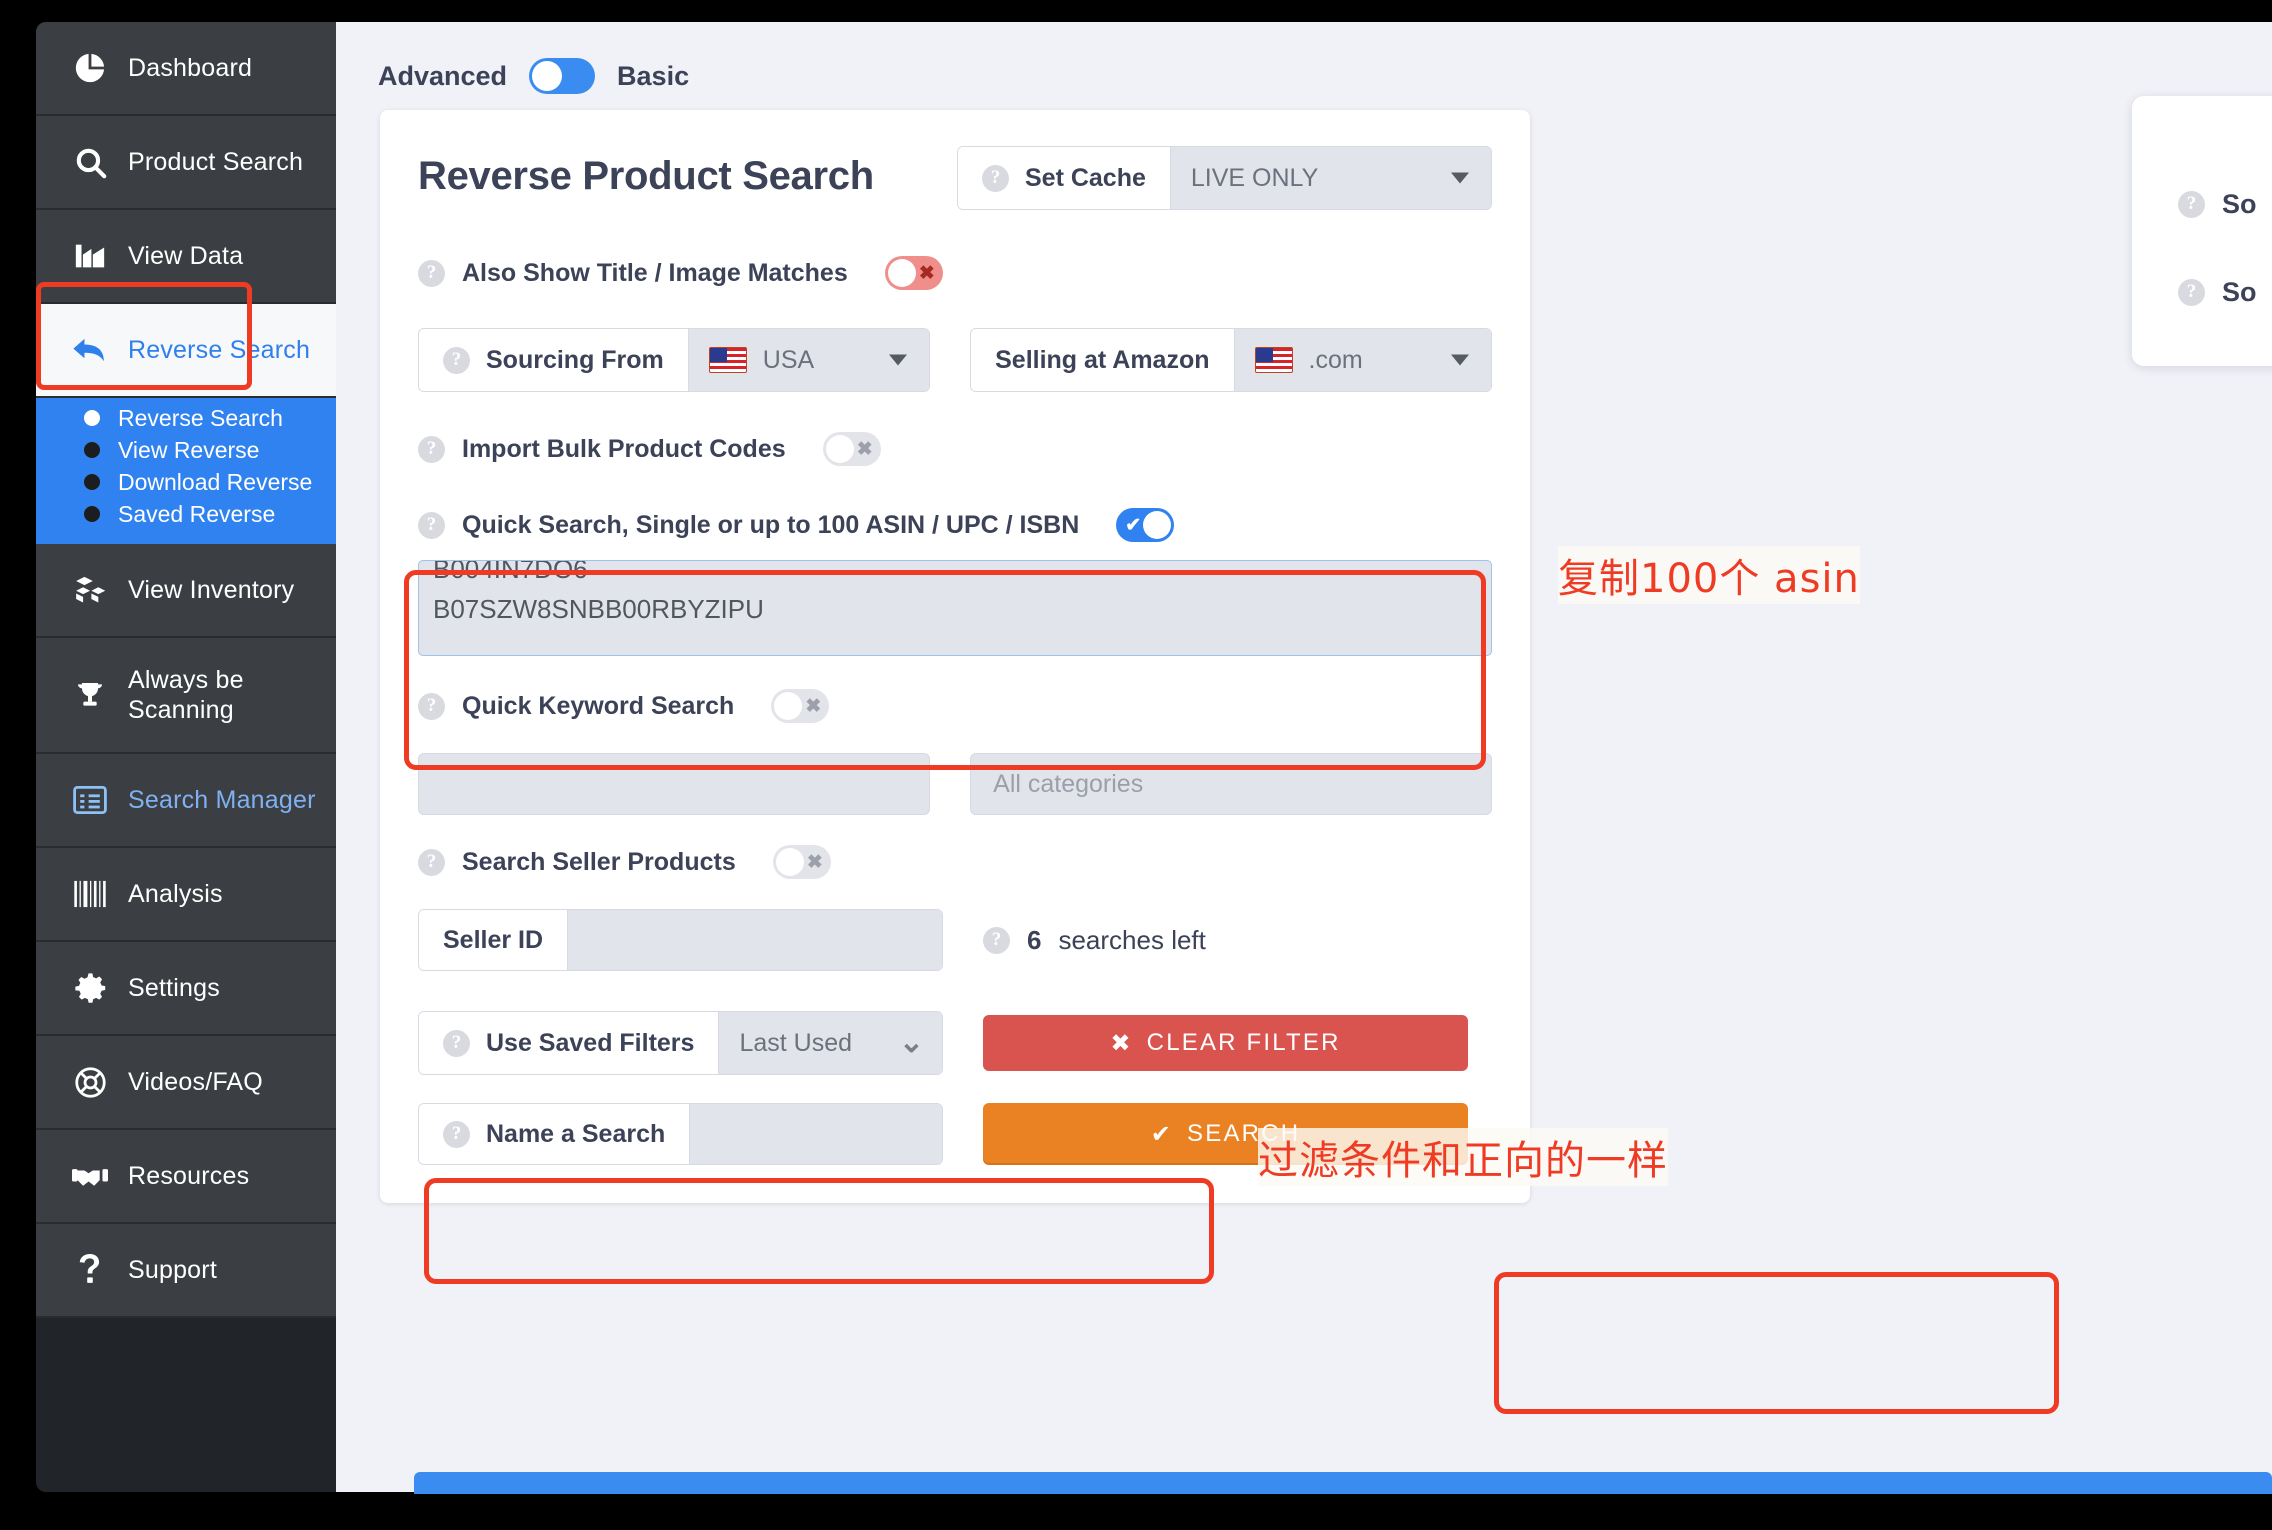 The height and width of the screenshot is (1530, 2272). What do you see at coordinates (1460, 360) in the screenshot?
I see `chevron-down-icon` at bounding box center [1460, 360].